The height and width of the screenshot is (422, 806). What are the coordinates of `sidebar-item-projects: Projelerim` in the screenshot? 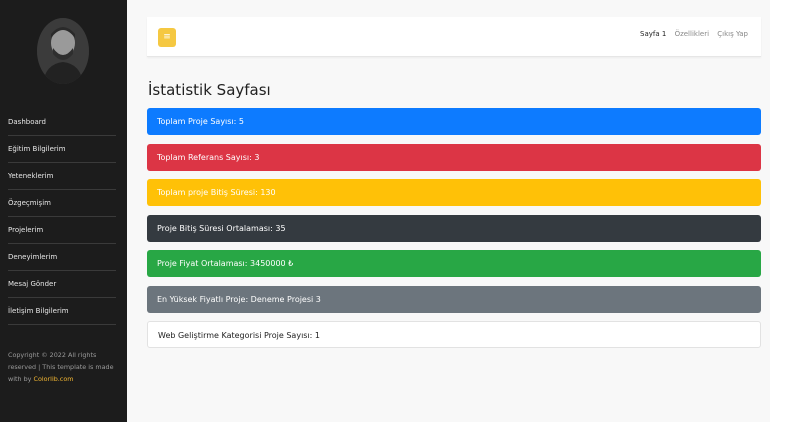 It's located at (62, 230).